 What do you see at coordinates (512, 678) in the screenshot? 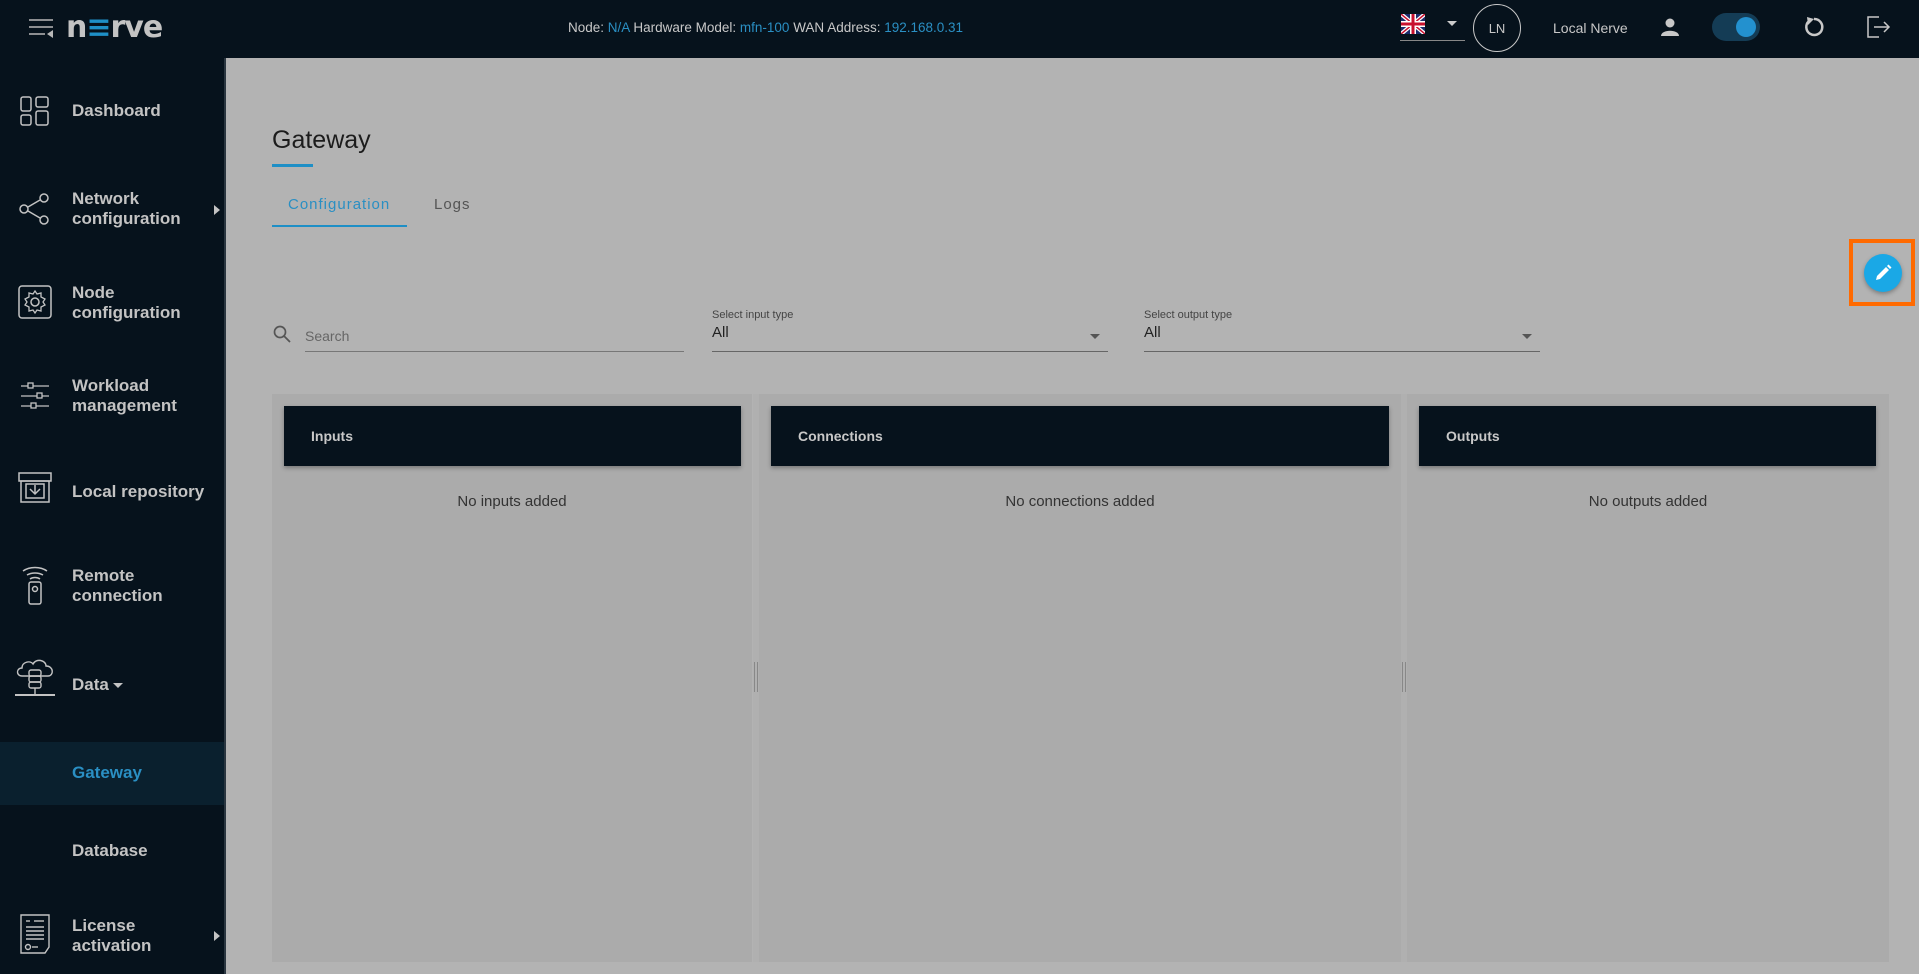
I see `inputs-panel: Inputs No inputs added` at bounding box center [512, 678].